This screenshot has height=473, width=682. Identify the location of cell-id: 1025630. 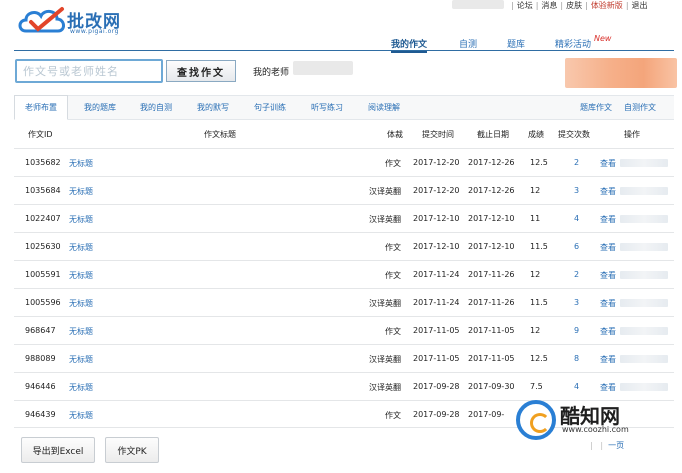
(43, 246).